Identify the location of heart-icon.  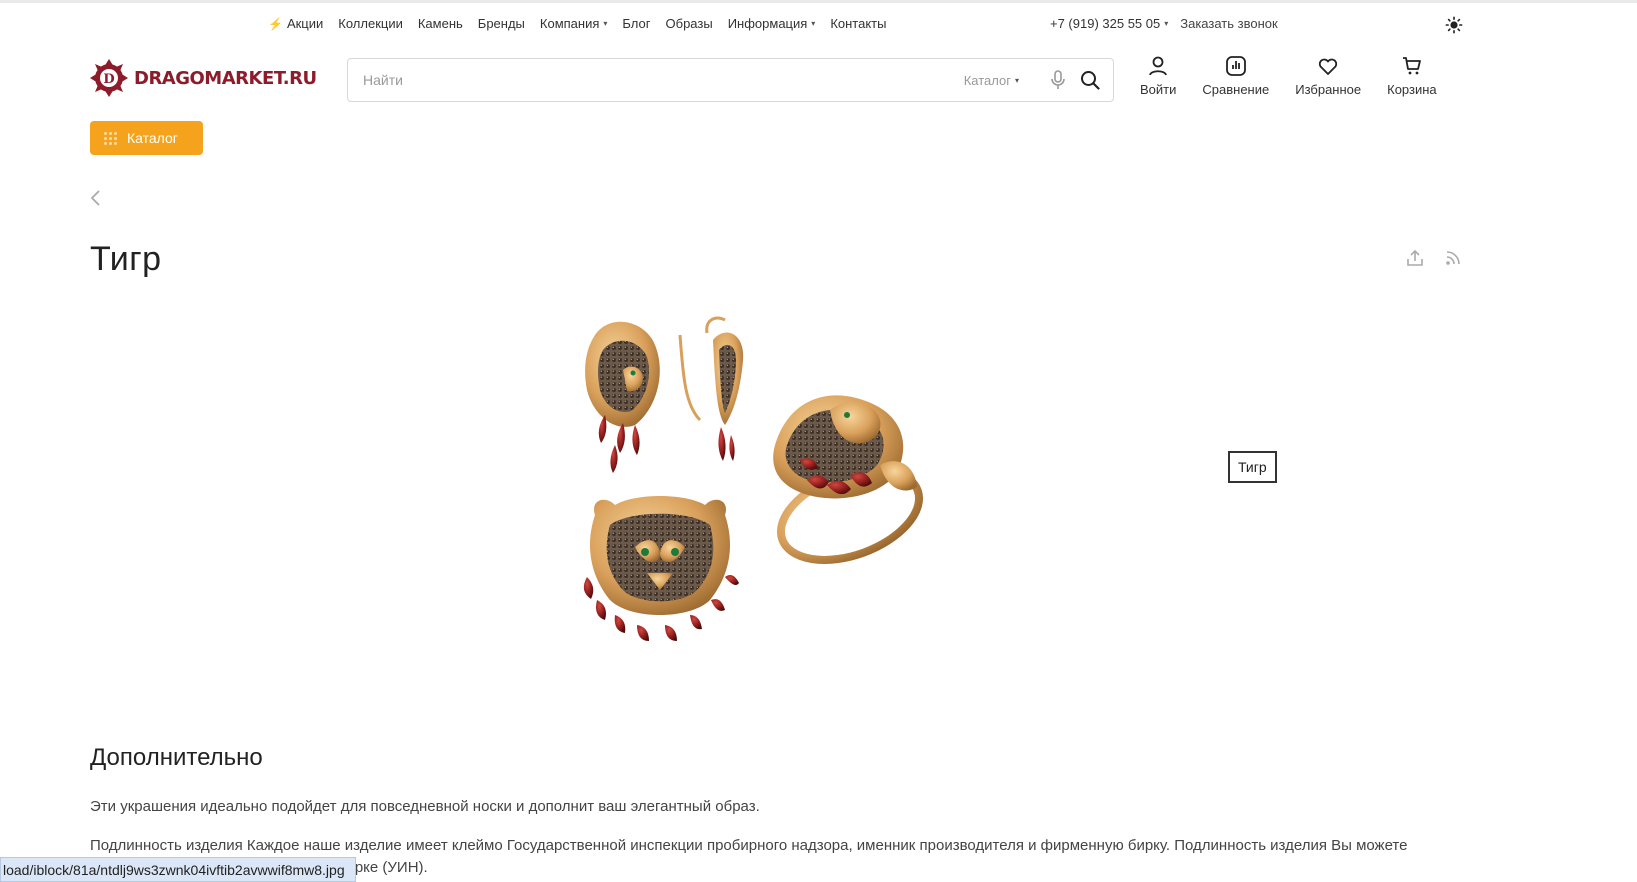
(1328, 66).